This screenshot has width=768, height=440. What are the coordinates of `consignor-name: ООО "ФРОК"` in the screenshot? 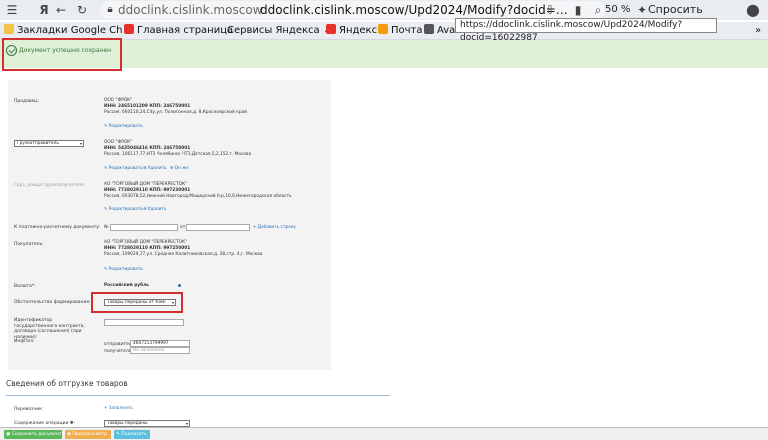 It's located at (118, 142).